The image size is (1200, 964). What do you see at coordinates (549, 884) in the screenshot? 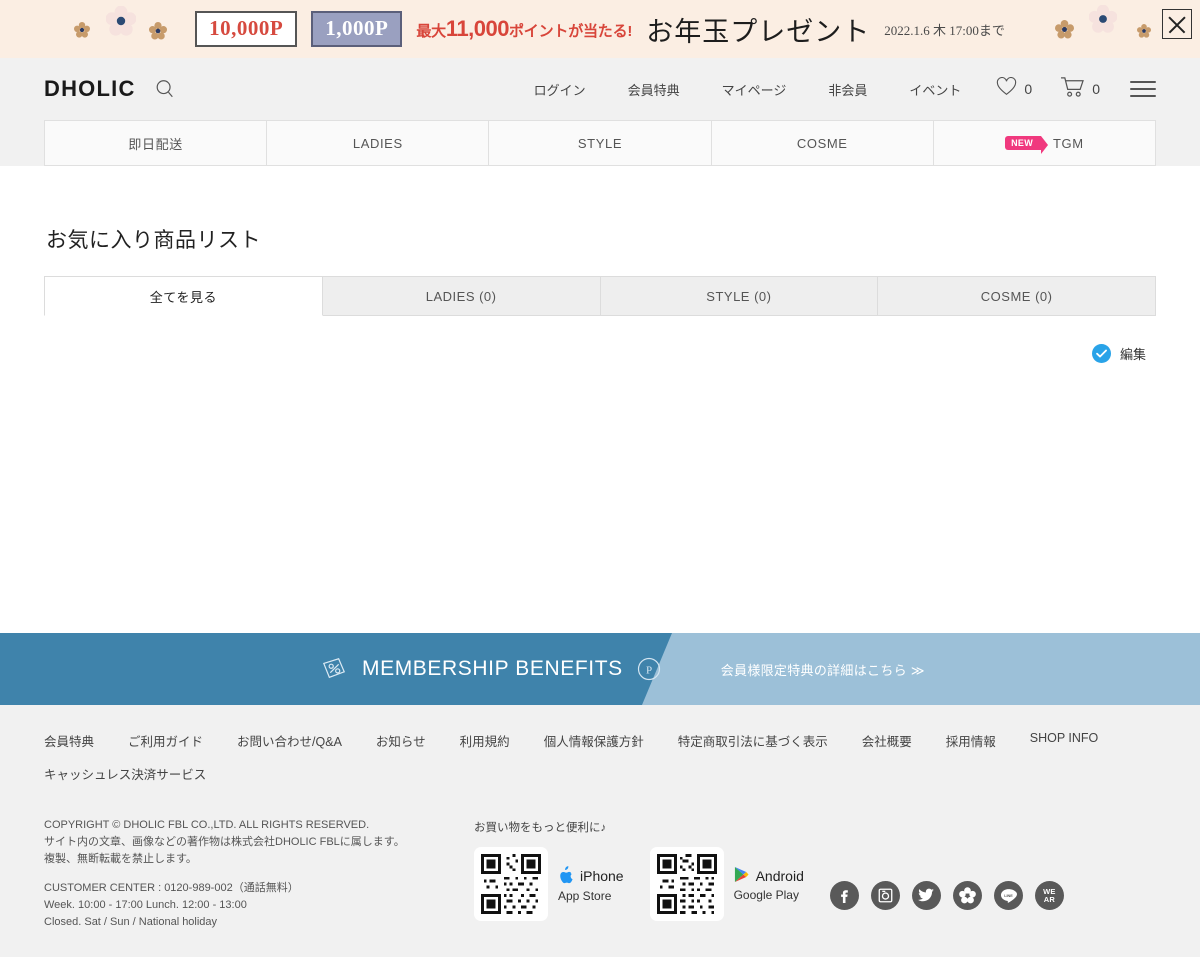
I see `app-item-iphone: iPhone App Store` at bounding box center [549, 884].